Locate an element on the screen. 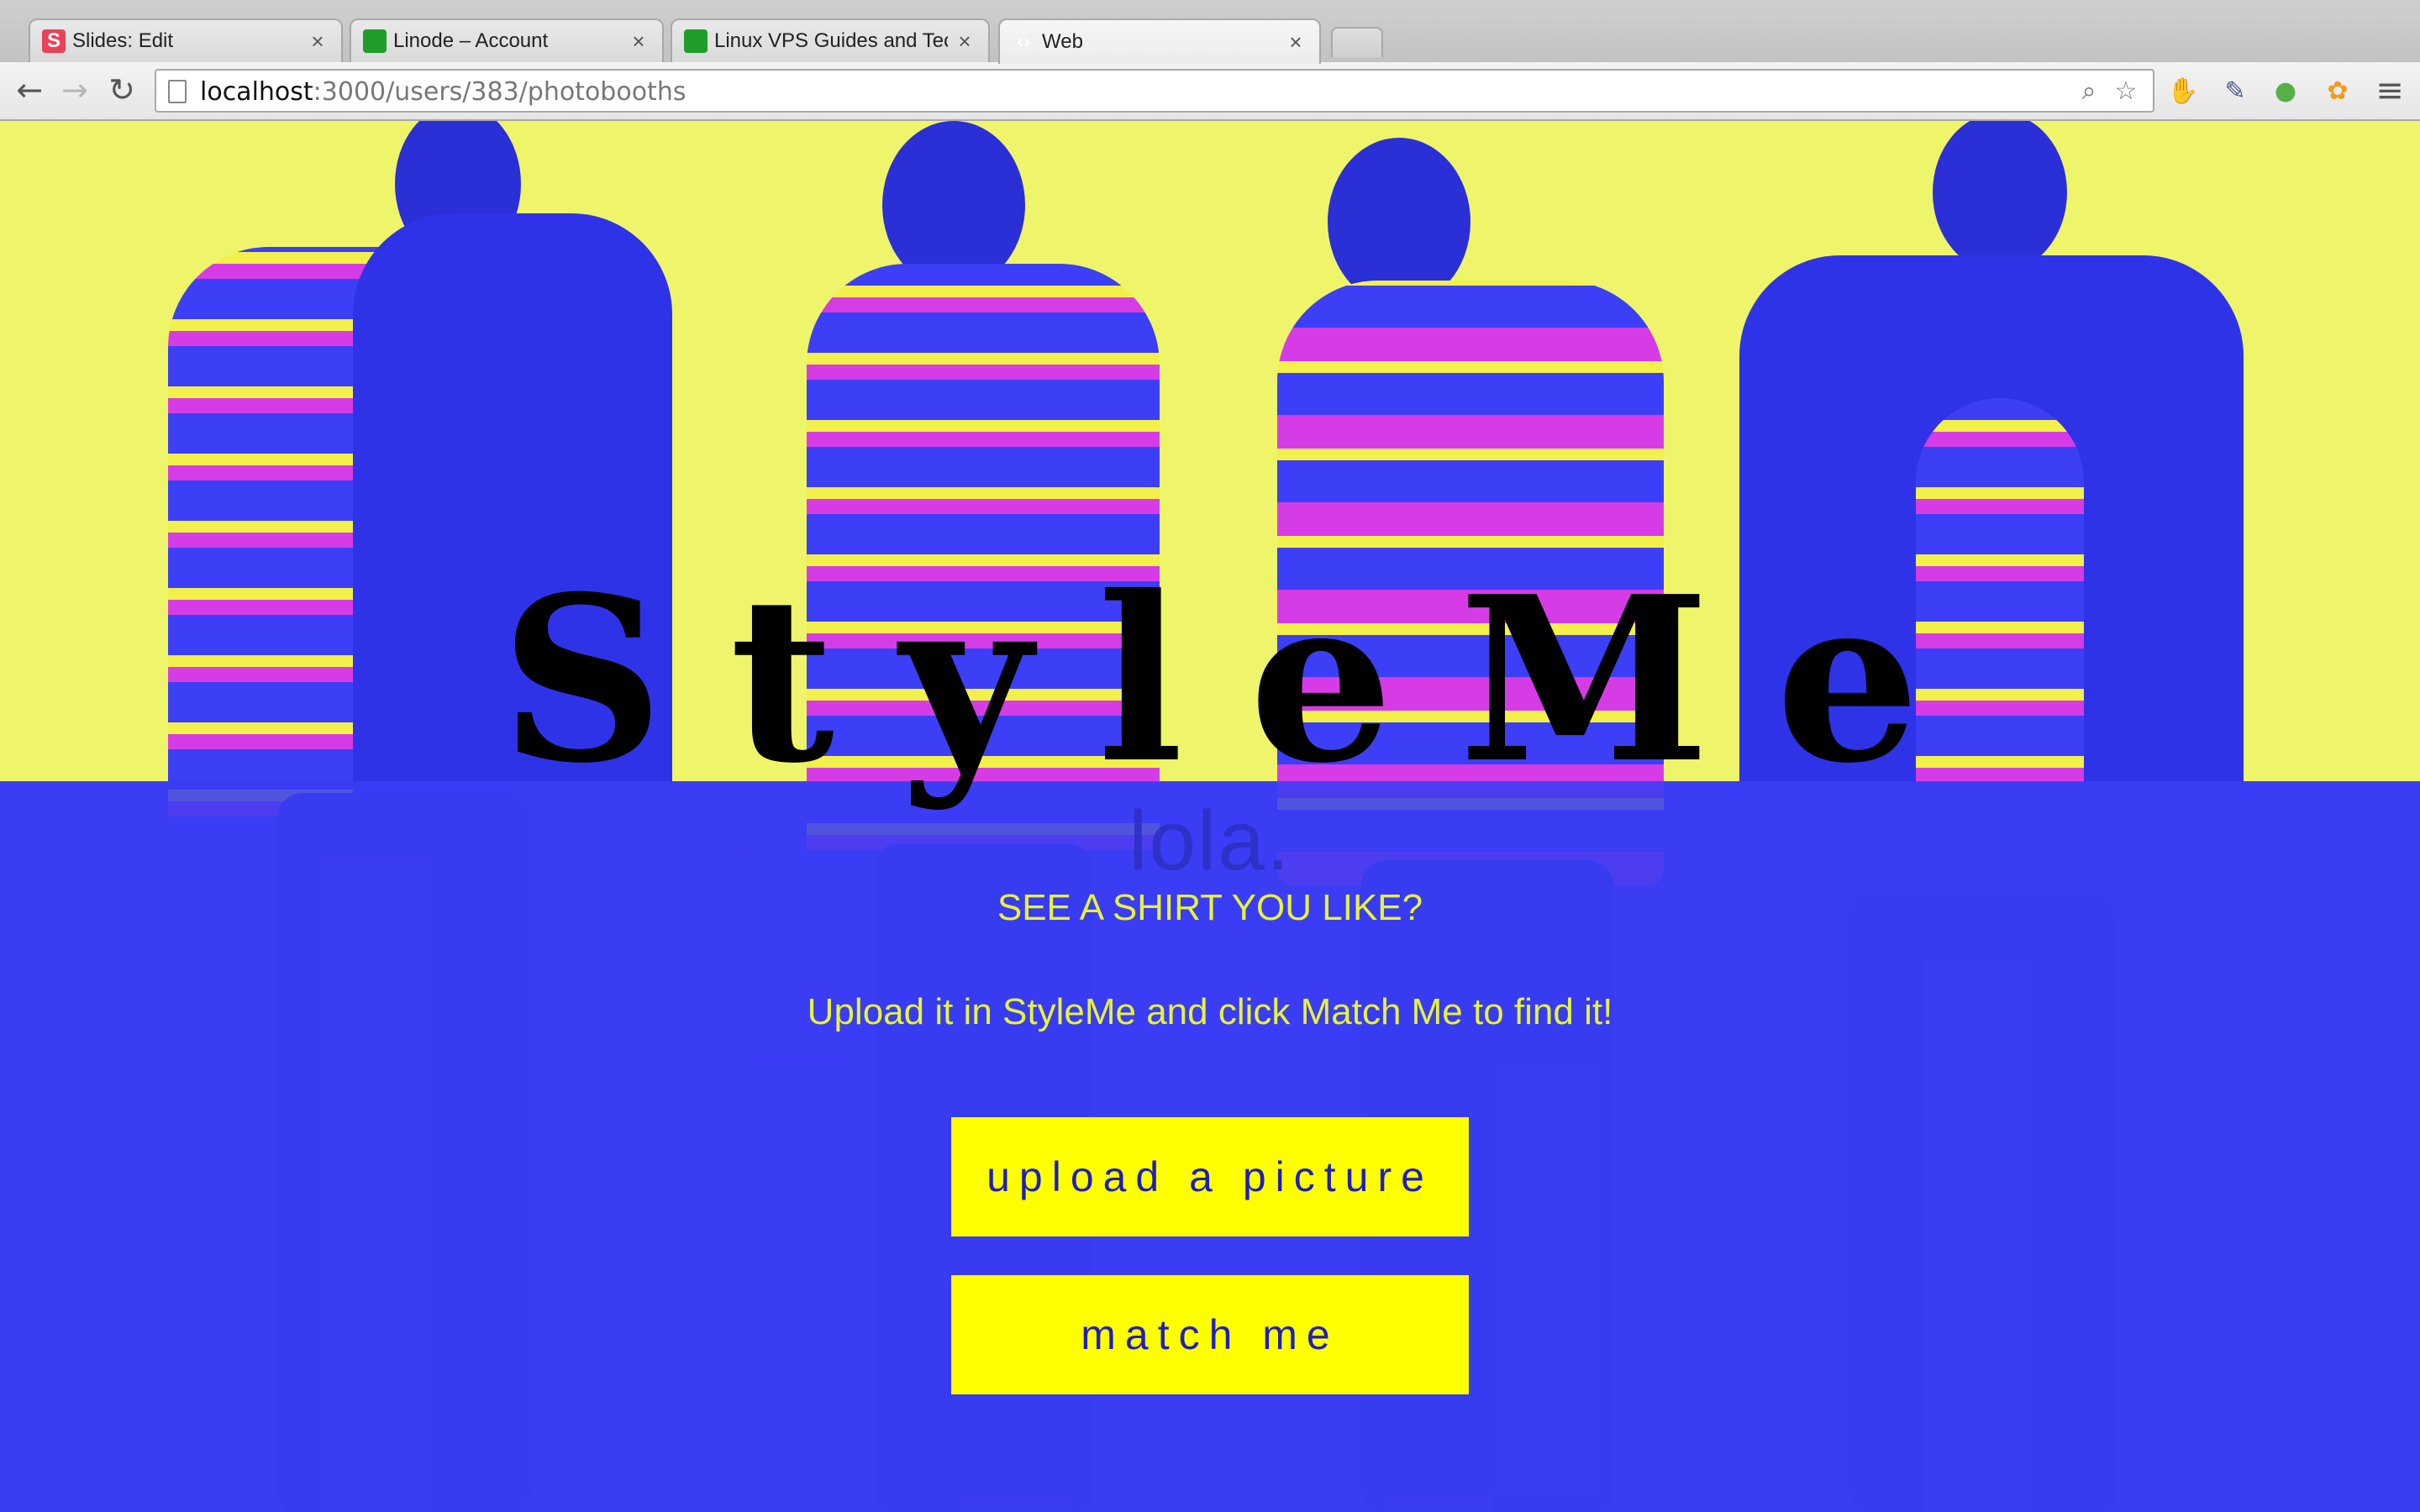 The image size is (2420, 1512). code-favicon-icon: ‹› is located at coordinates (1023, 41).